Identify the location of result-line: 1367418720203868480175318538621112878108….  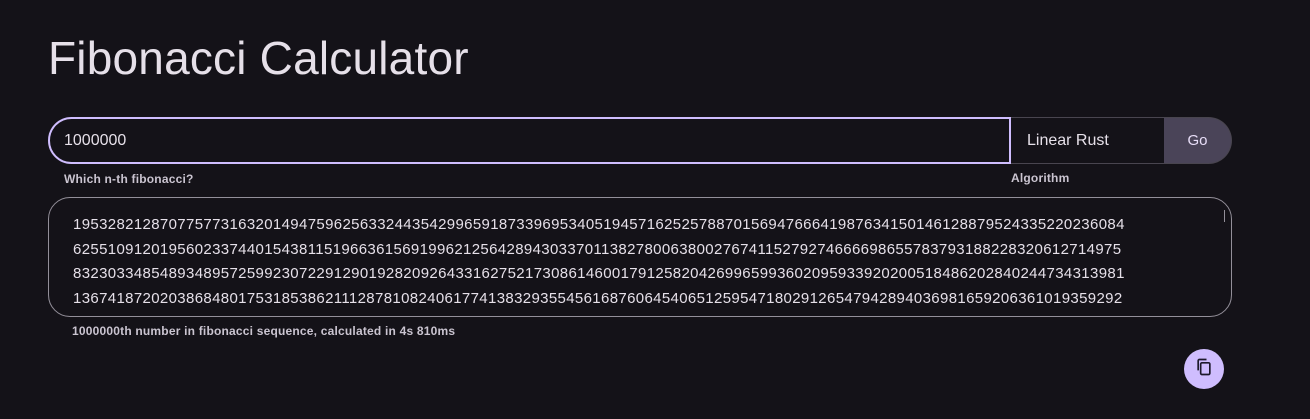
(598, 298).